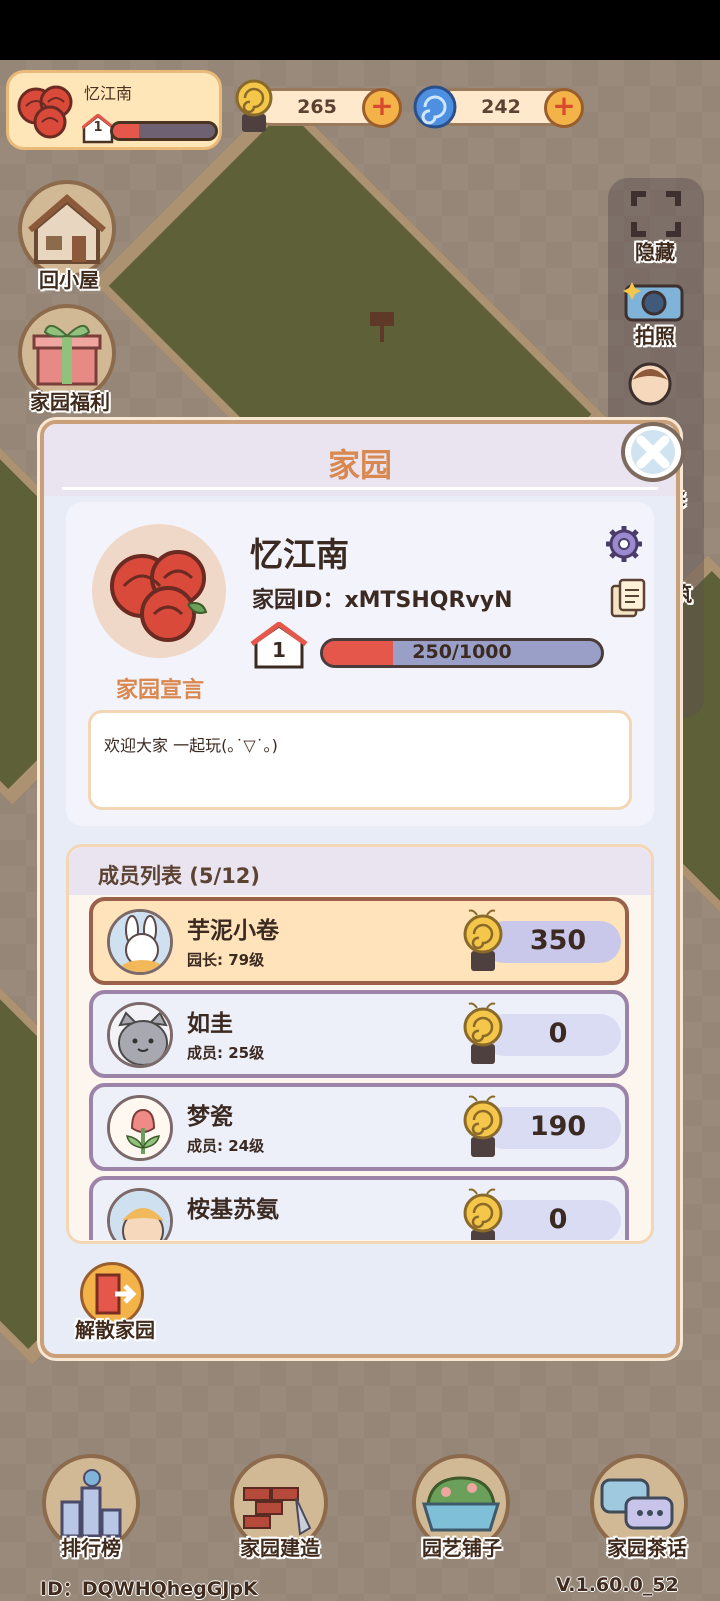  What do you see at coordinates (655, 334) in the screenshot?
I see `photo-label: 拍照` at bounding box center [655, 334].